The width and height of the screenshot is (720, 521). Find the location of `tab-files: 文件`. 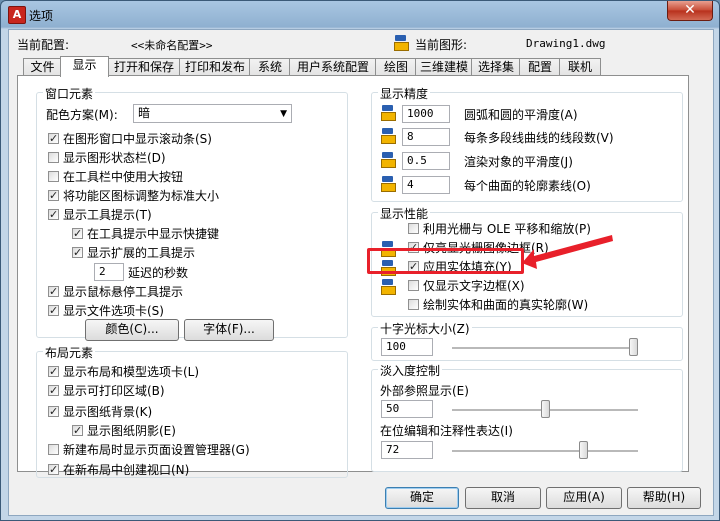

tab-files: 文件 is located at coordinates (42, 67).